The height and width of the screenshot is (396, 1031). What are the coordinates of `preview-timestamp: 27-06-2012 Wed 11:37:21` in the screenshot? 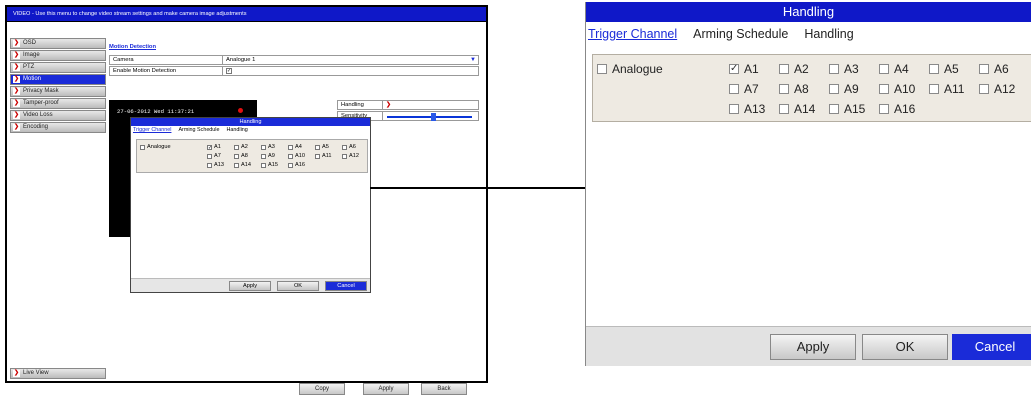 It's located at (156, 111).